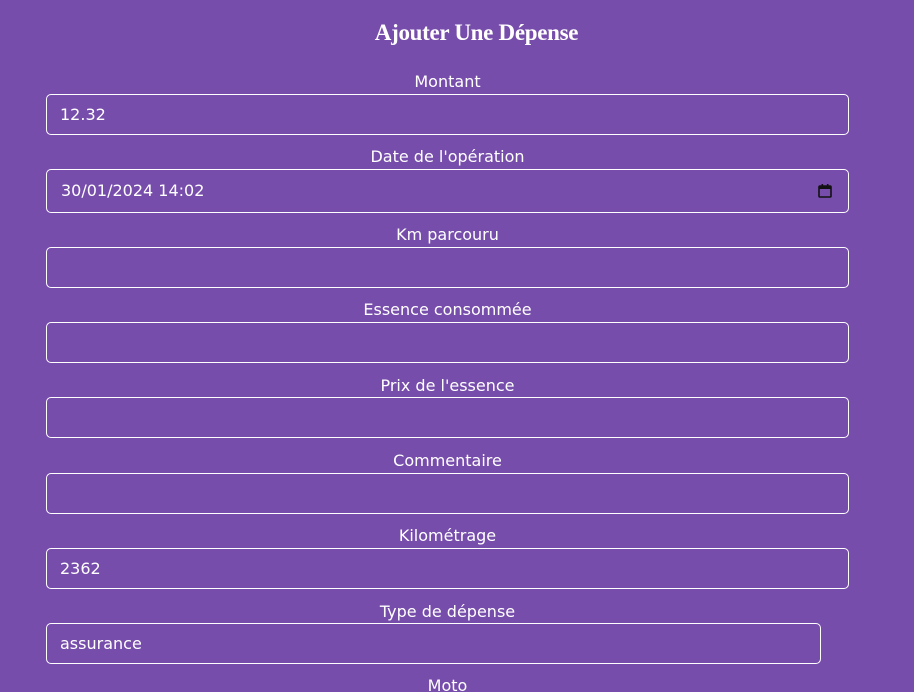  Describe the element at coordinates (133, 190) in the screenshot. I see `date-operation-value: 30/01/2024 14:02` at that location.